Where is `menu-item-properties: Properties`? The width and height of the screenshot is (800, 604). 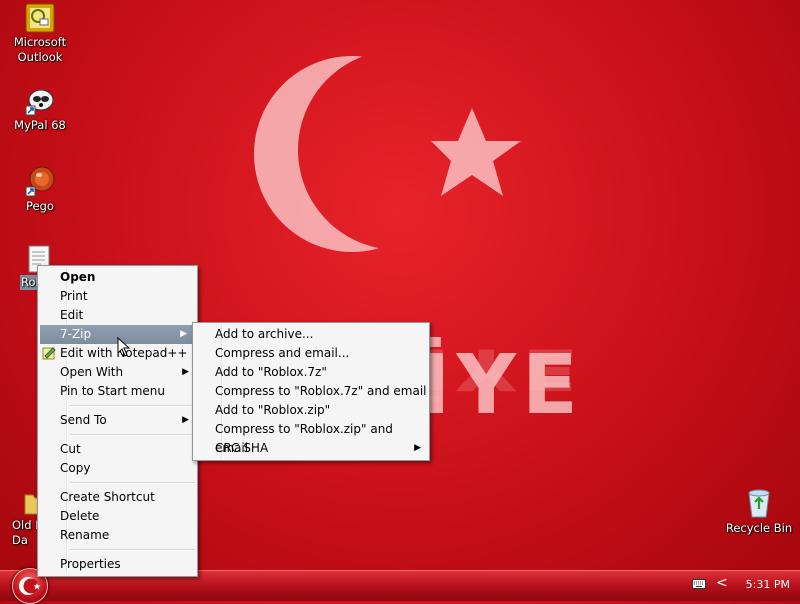 menu-item-properties: Properties is located at coordinates (117, 564).